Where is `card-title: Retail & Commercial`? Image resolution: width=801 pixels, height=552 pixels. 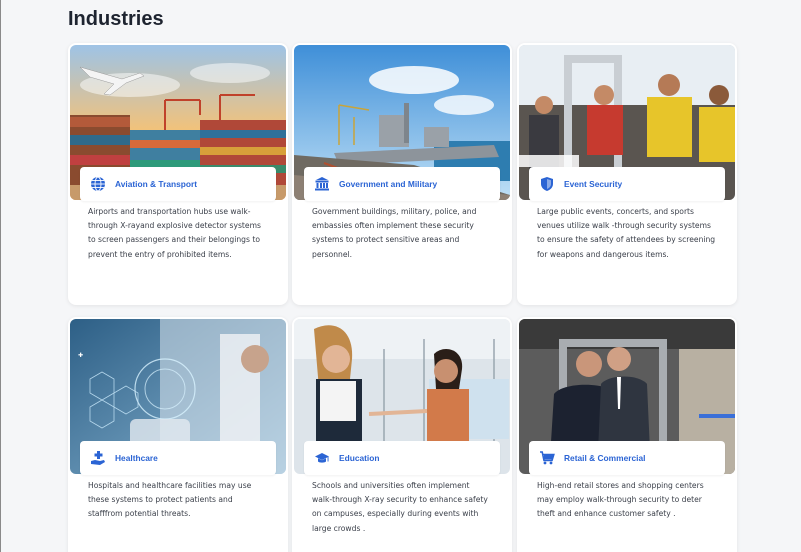 card-title: Retail & Commercial is located at coordinates (605, 458).